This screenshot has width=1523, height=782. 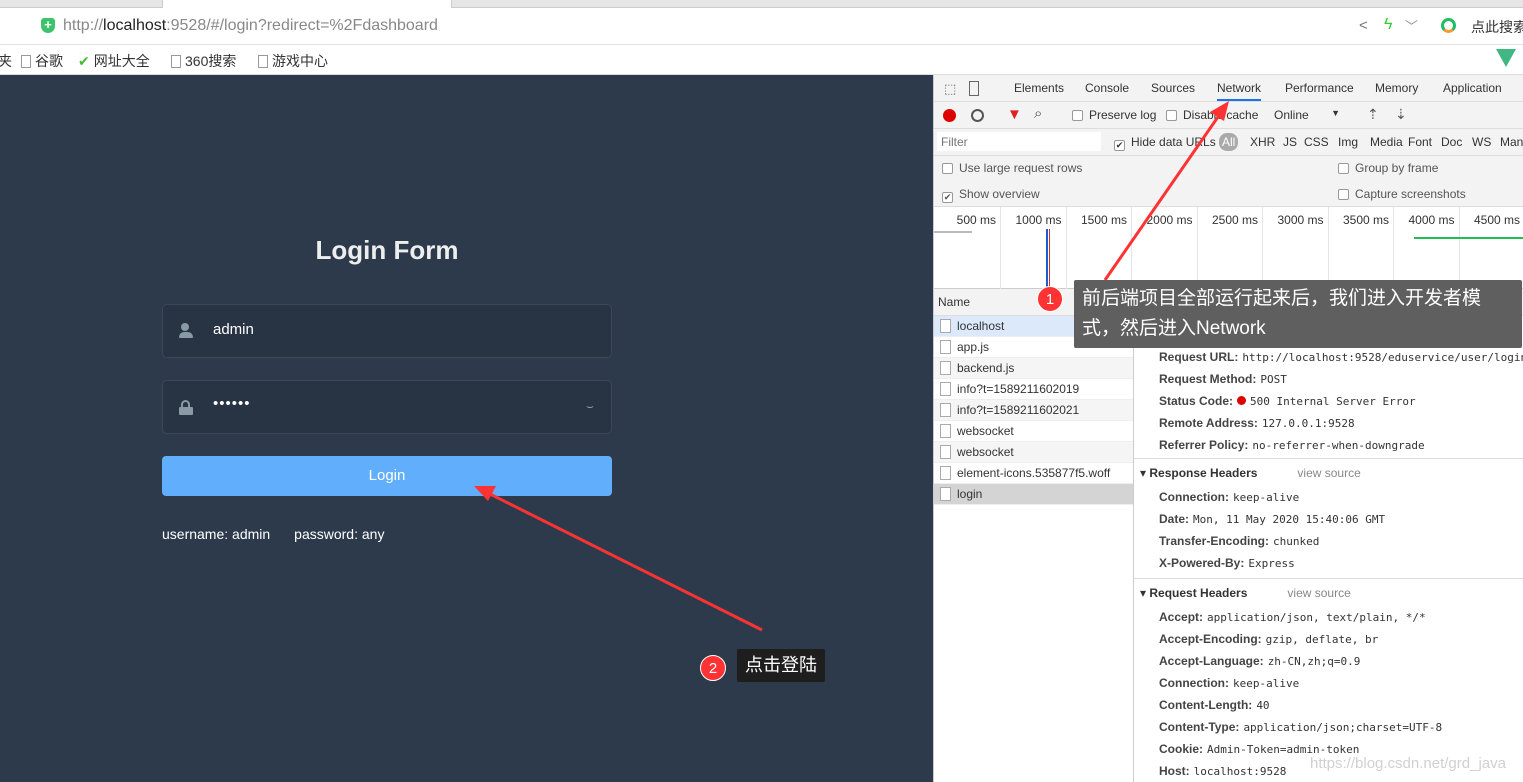 I want to click on arrow-to-login-button, so click(x=618, y=559).